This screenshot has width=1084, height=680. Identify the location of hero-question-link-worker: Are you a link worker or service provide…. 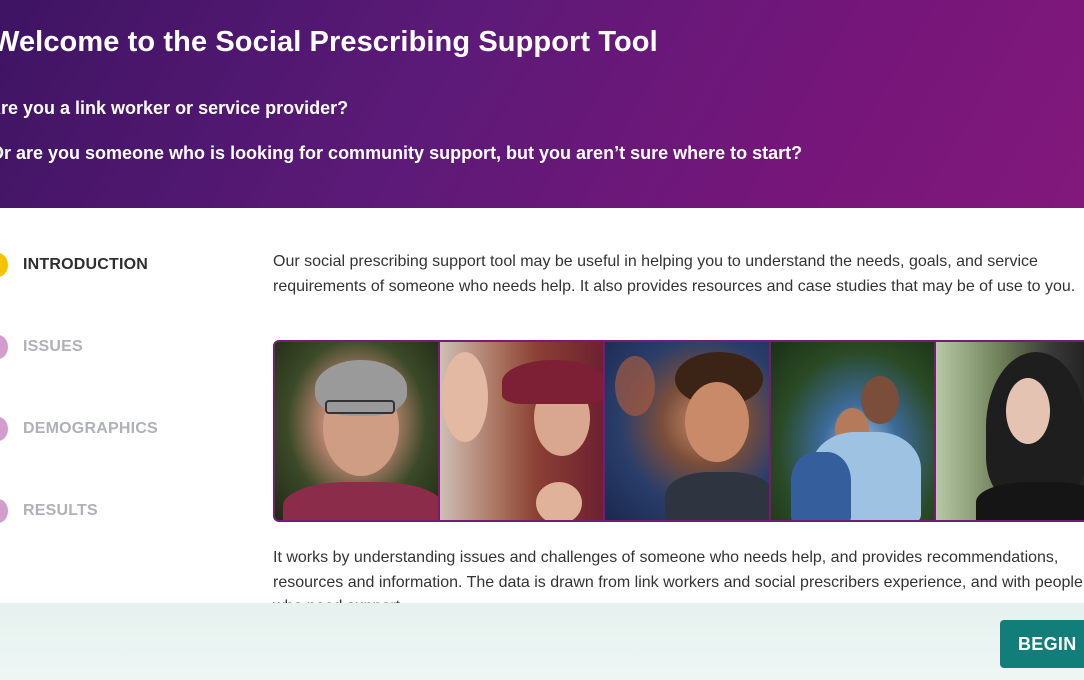
(174, 108).